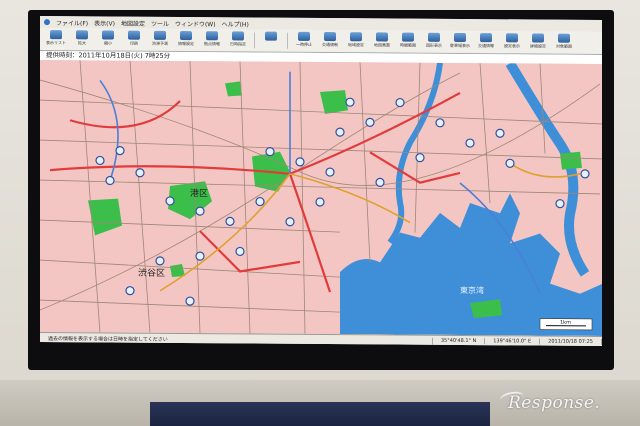 This screenshot has height=426, width=640. I want to click on calendar-icon, so click(238, 36).